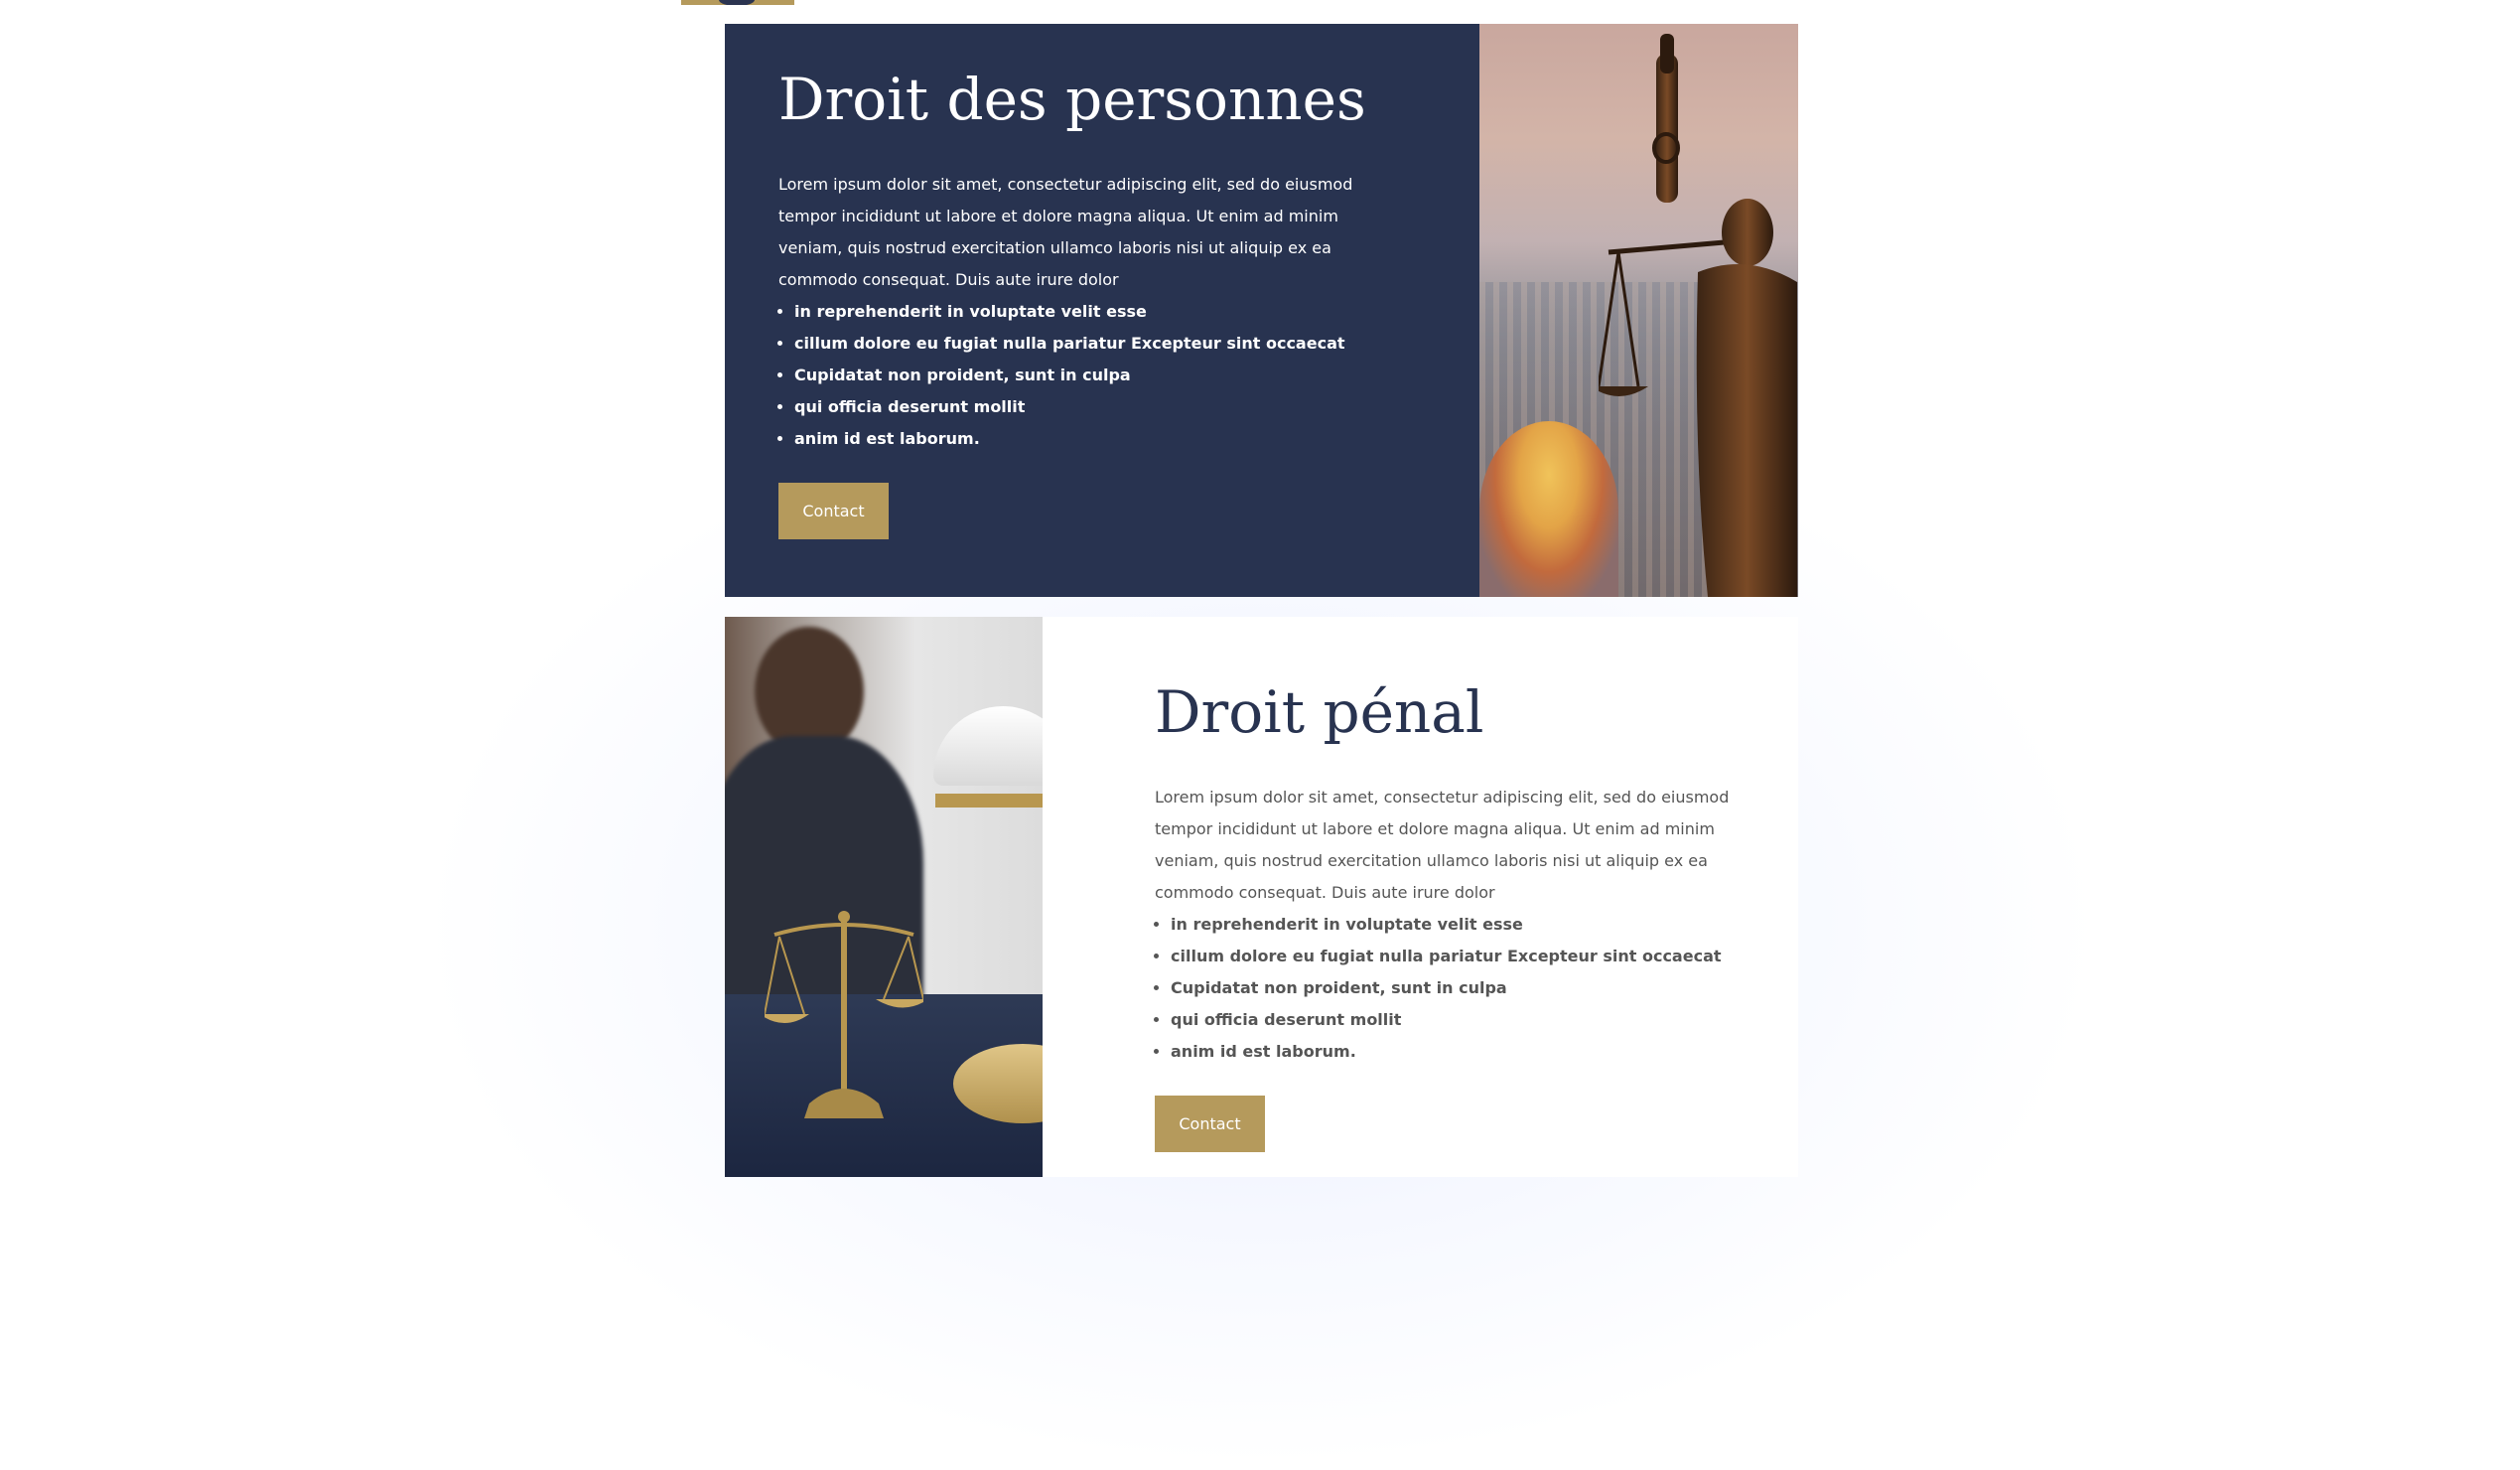  Describe the element at coordinates (1072, 99) in the screenshot. I see `section-title: Droit des personnes` at that location.